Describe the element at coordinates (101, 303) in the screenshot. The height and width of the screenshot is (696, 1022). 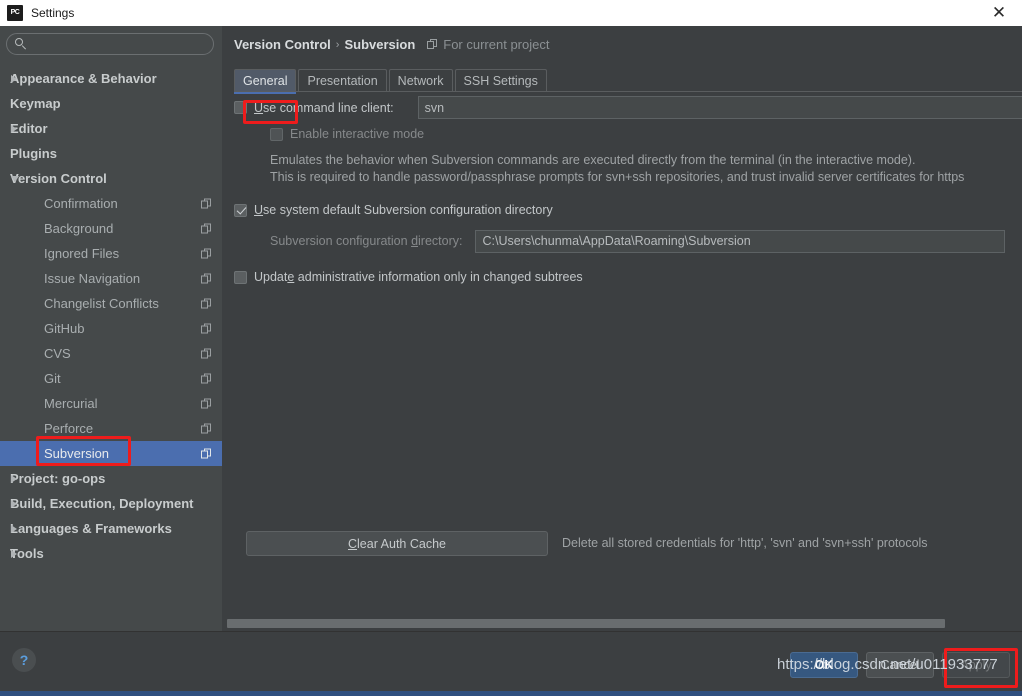
I see `sidebar-item-label: Changelist Conflicts` at that location.